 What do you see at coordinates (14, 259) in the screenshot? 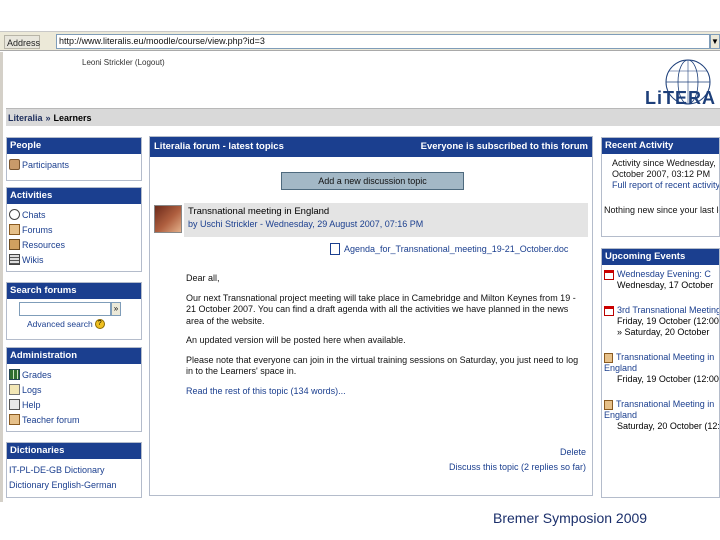
I see `wiki-icon` at bounding box center [14, 259].